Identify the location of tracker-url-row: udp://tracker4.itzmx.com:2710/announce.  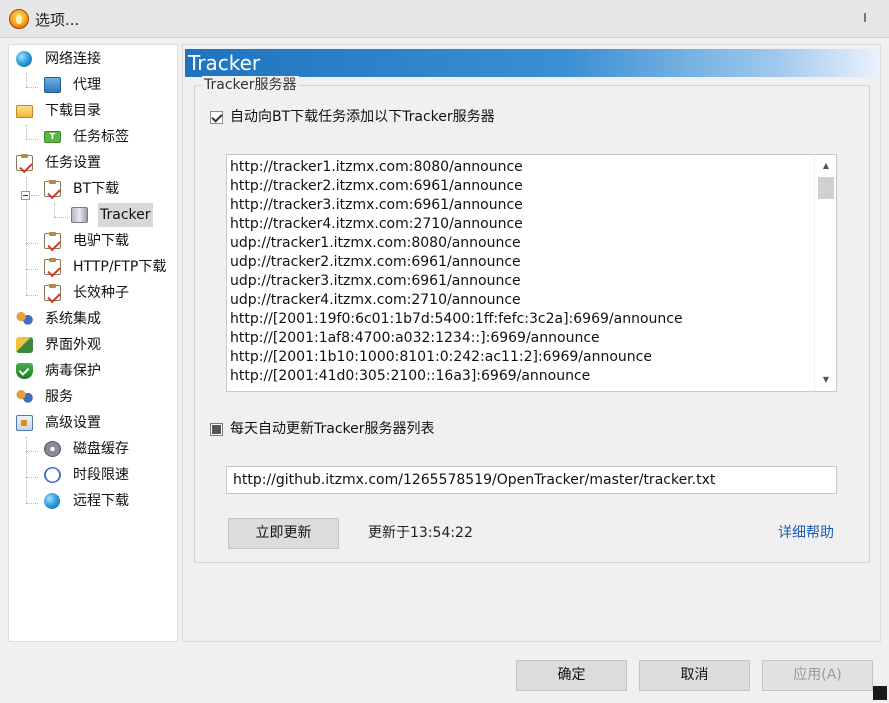
(375, 300).